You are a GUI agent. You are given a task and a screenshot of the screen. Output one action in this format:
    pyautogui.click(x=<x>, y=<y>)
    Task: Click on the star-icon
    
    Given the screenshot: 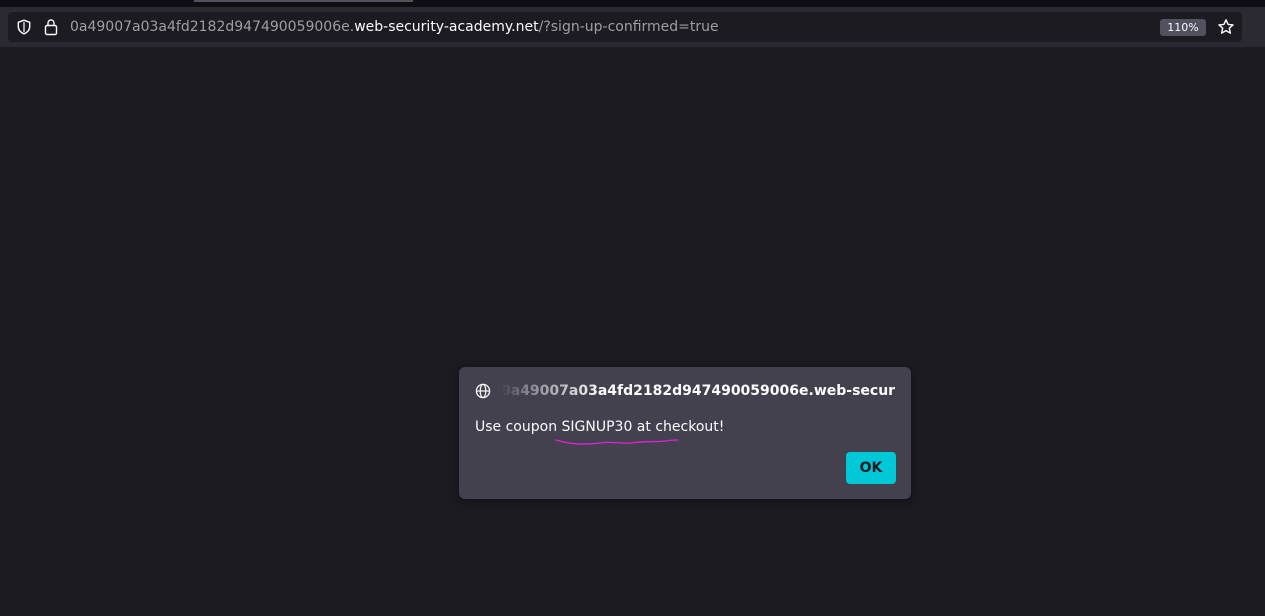 What is the action you would take?
    pyautogui.click(x=1226, y=27)
    